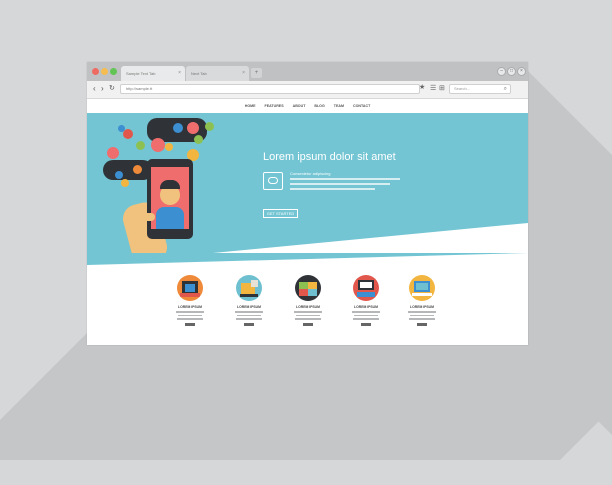 This screenshot has height=485, width=612. What do you see at coordinates (433, 89) in the screenshot?
I see `menu-icon: ☰` at bounding box center [433, 89].